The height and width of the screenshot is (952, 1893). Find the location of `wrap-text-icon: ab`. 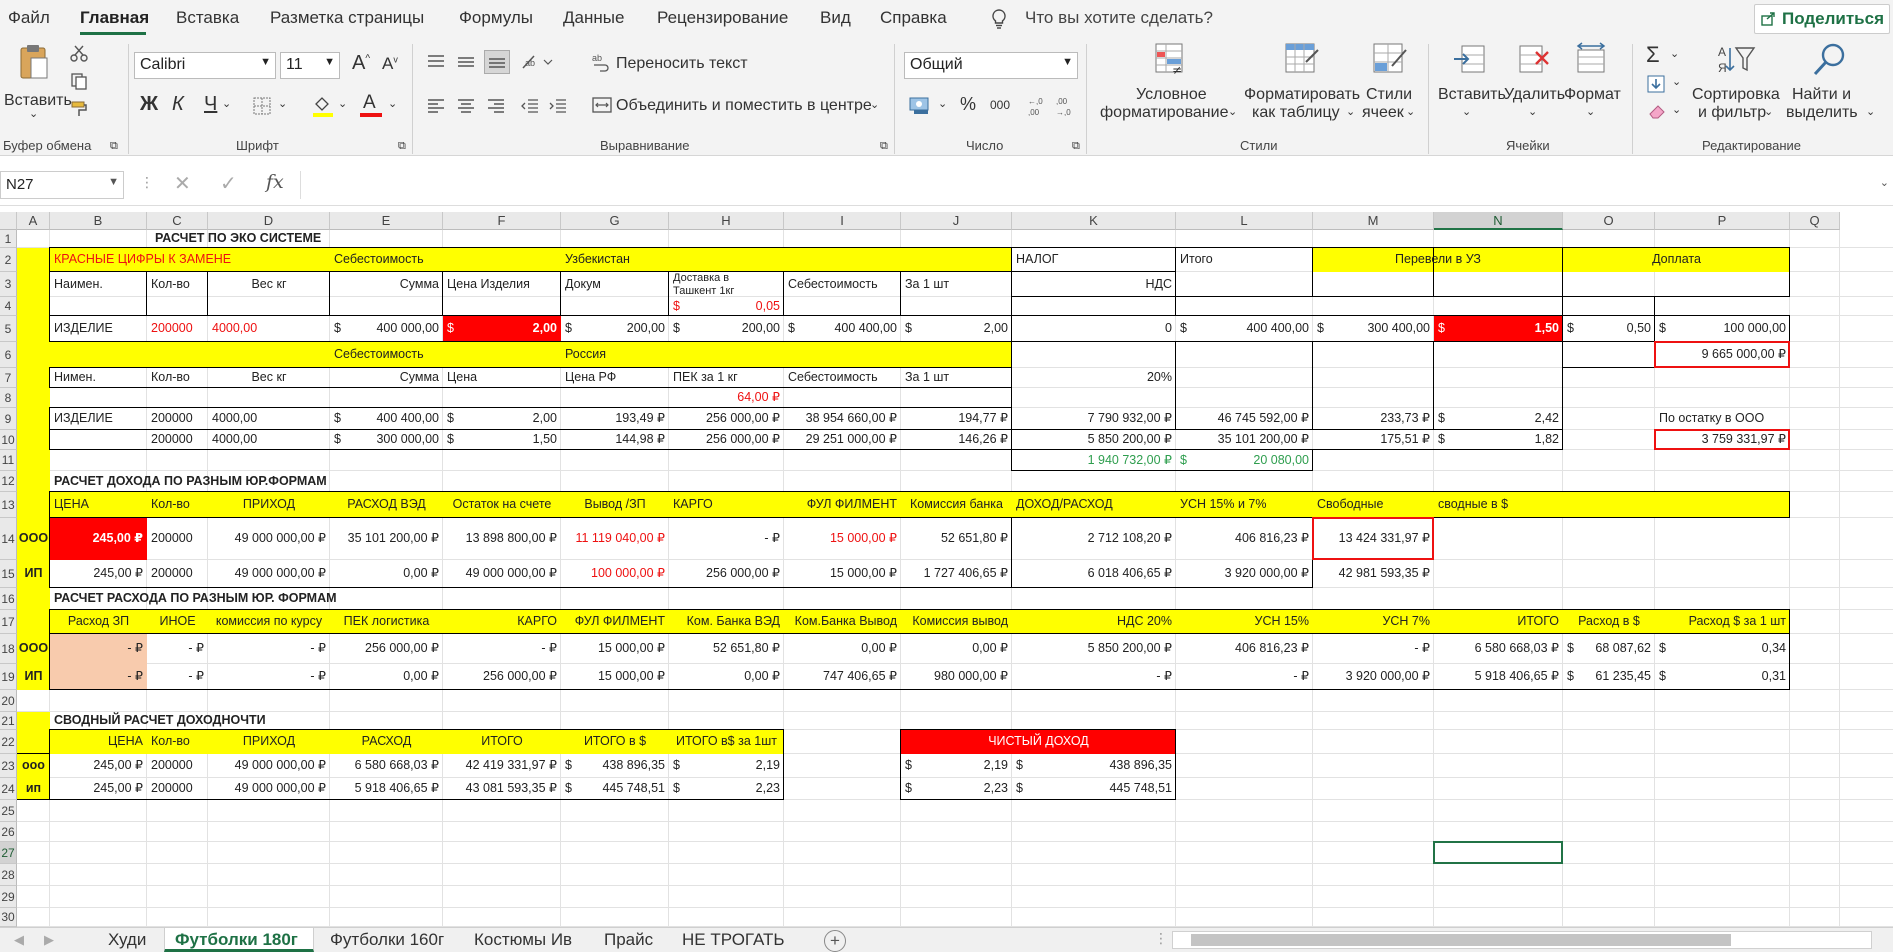

wrap-text-icon: ab is located at coordinates (601, 62).